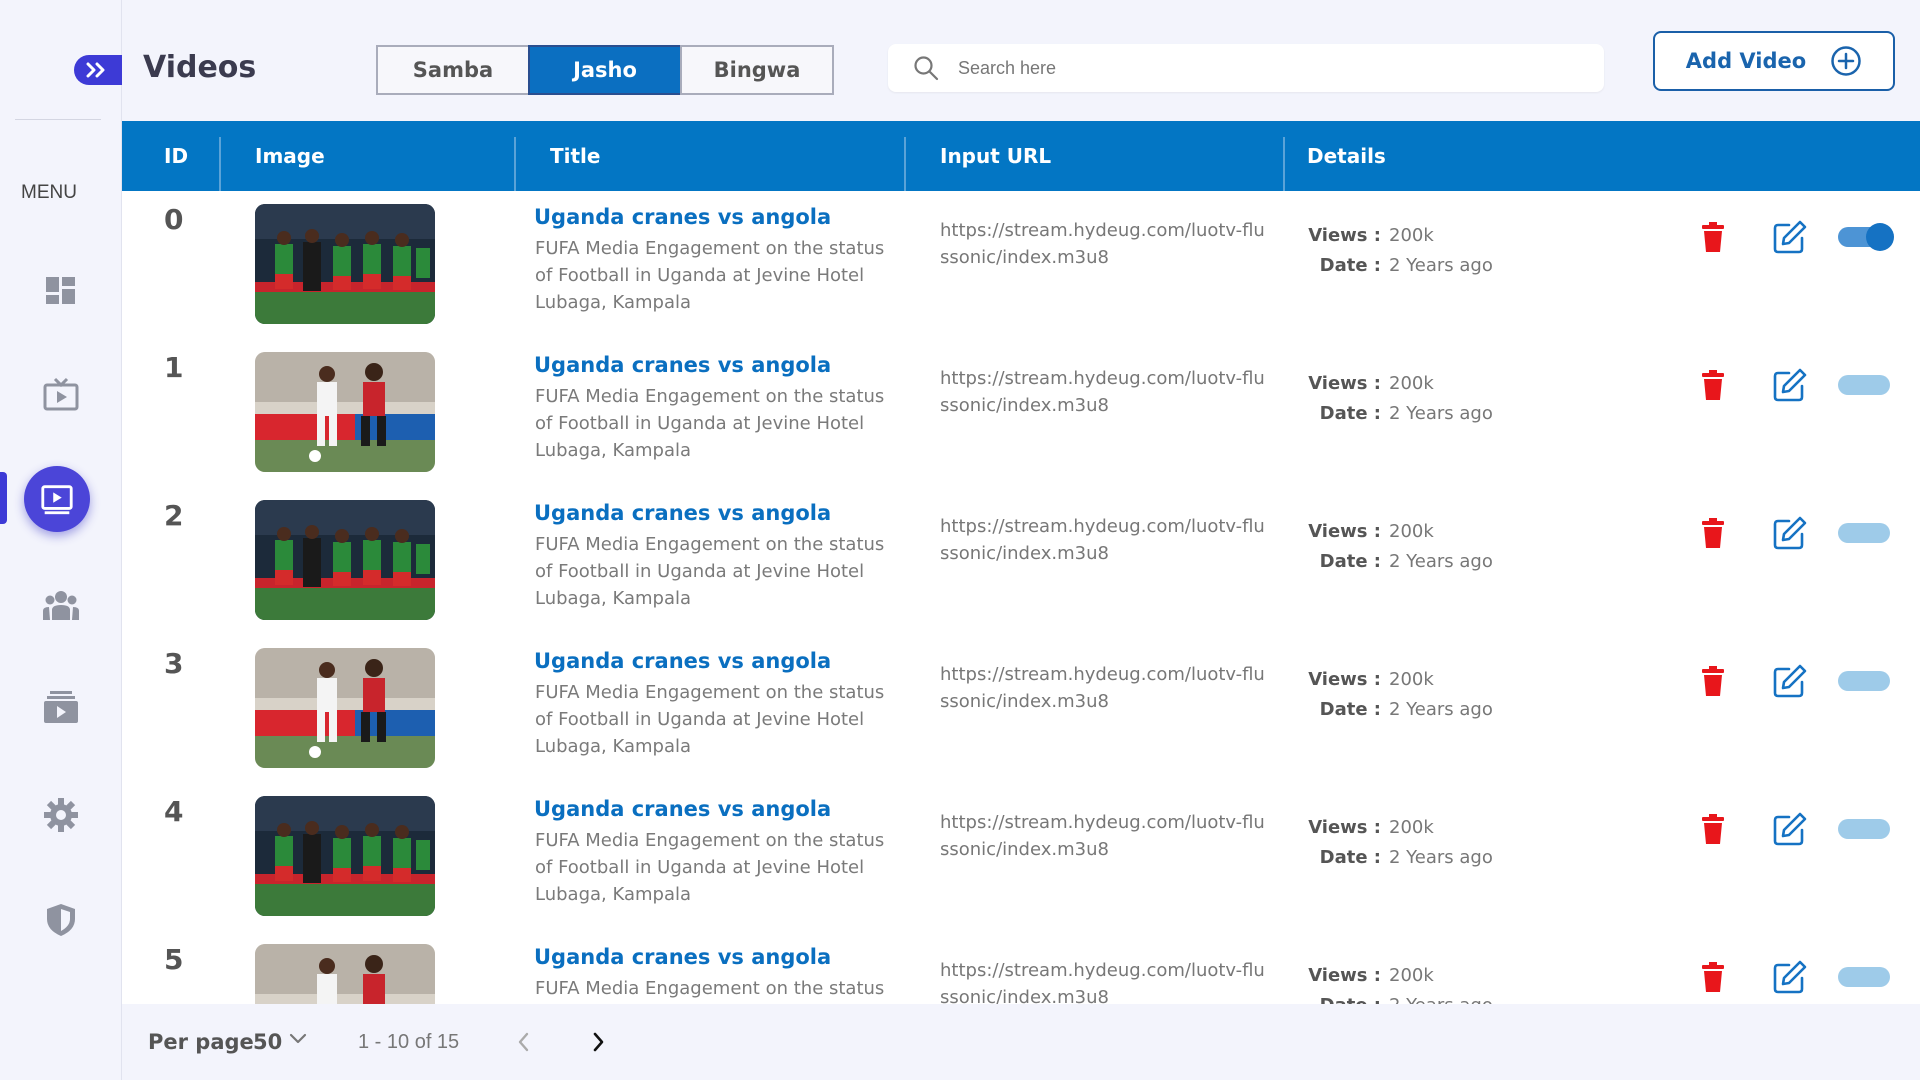  What do you see at coordinates (200, 67) in the screenshot?
I see `page-title: Videos` at bounding box center [200, 67].